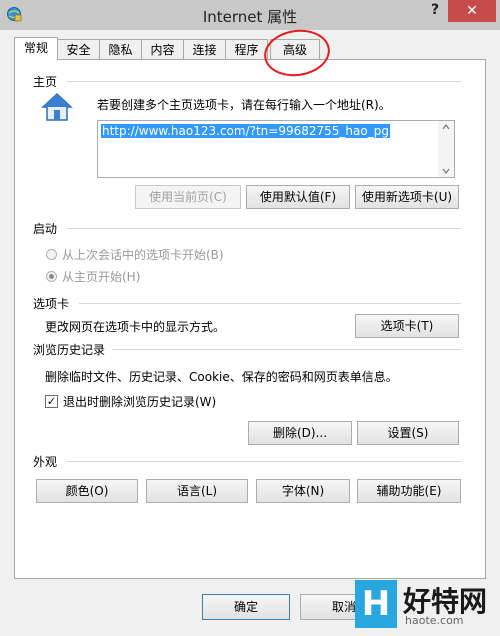 The width and height of the screenshot is (500, 636). What do you see at coordinates (197, 491) in the screenshot?
I see `languages-button: 语言(L)` at bounding box center [197, 491].